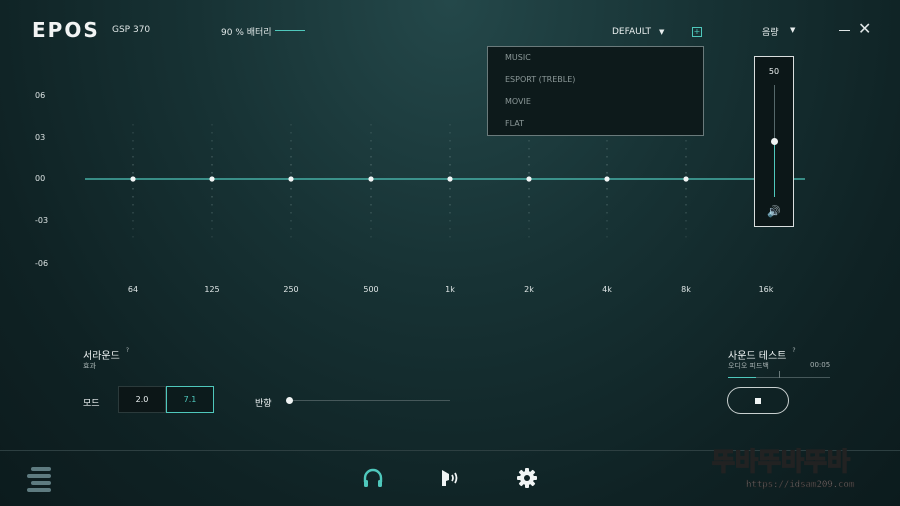  Describe the element at coordinates (774, 211) in the screenshot. I see `speaker-icon: 🔊` at that location.